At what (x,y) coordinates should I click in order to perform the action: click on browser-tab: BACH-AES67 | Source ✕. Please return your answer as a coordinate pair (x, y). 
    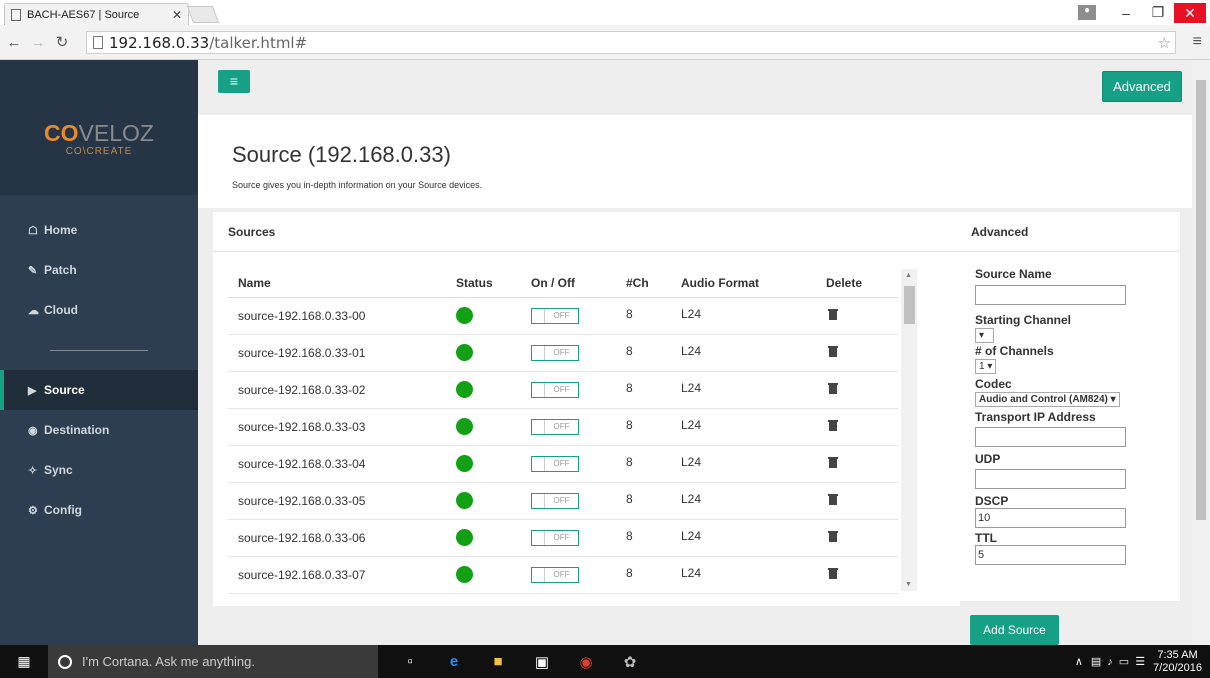
    Looking at the image, I should click on (96, 14).